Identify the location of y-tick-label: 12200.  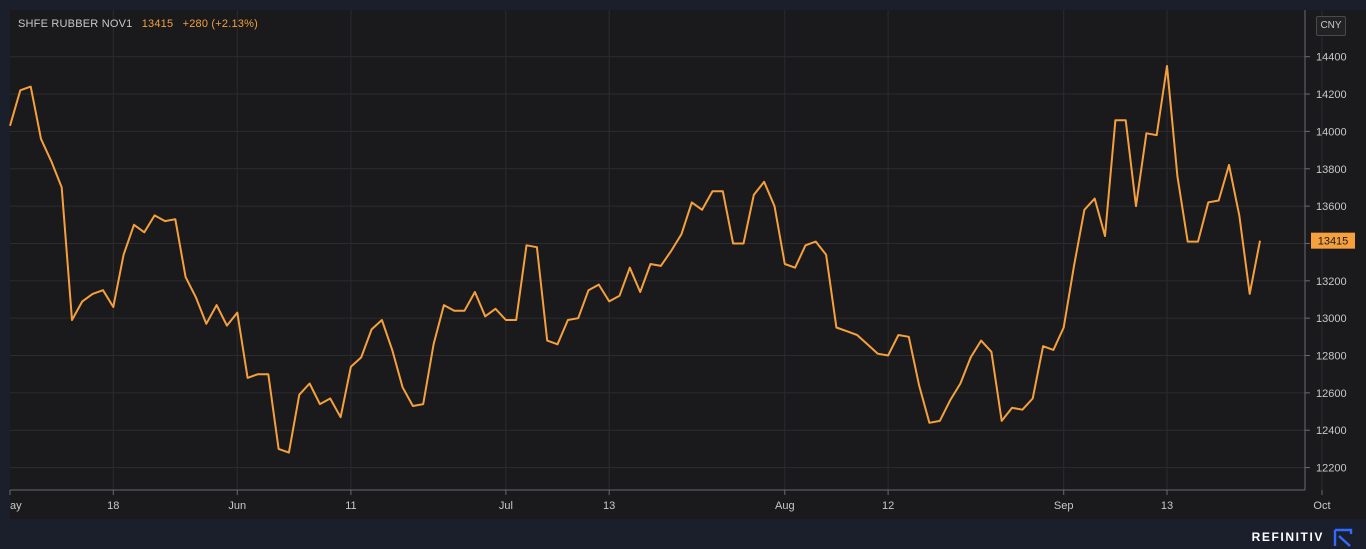
(1331, 469).